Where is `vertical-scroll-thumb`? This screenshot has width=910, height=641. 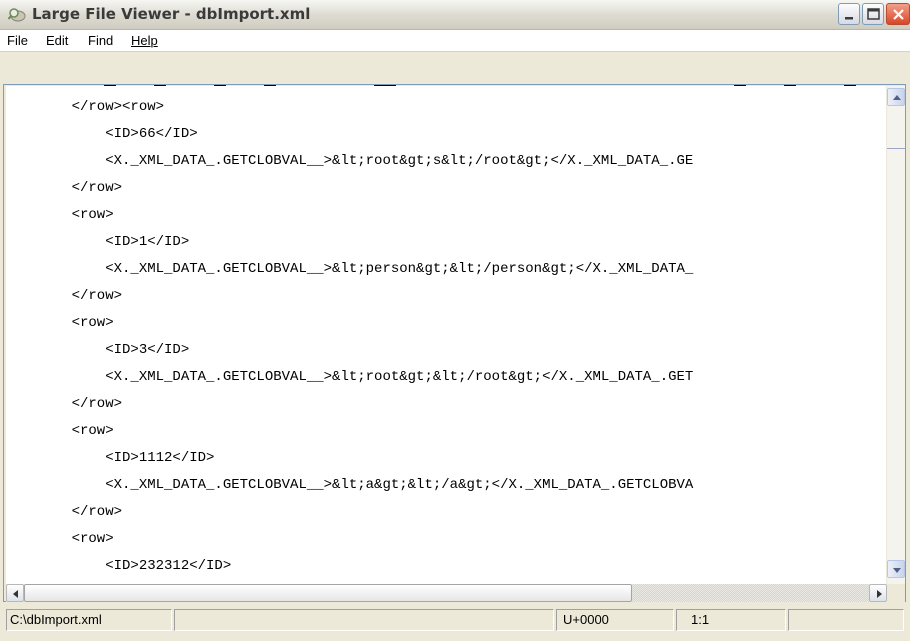 vertical-scroll-thumb is located at coordinates (896, 152).